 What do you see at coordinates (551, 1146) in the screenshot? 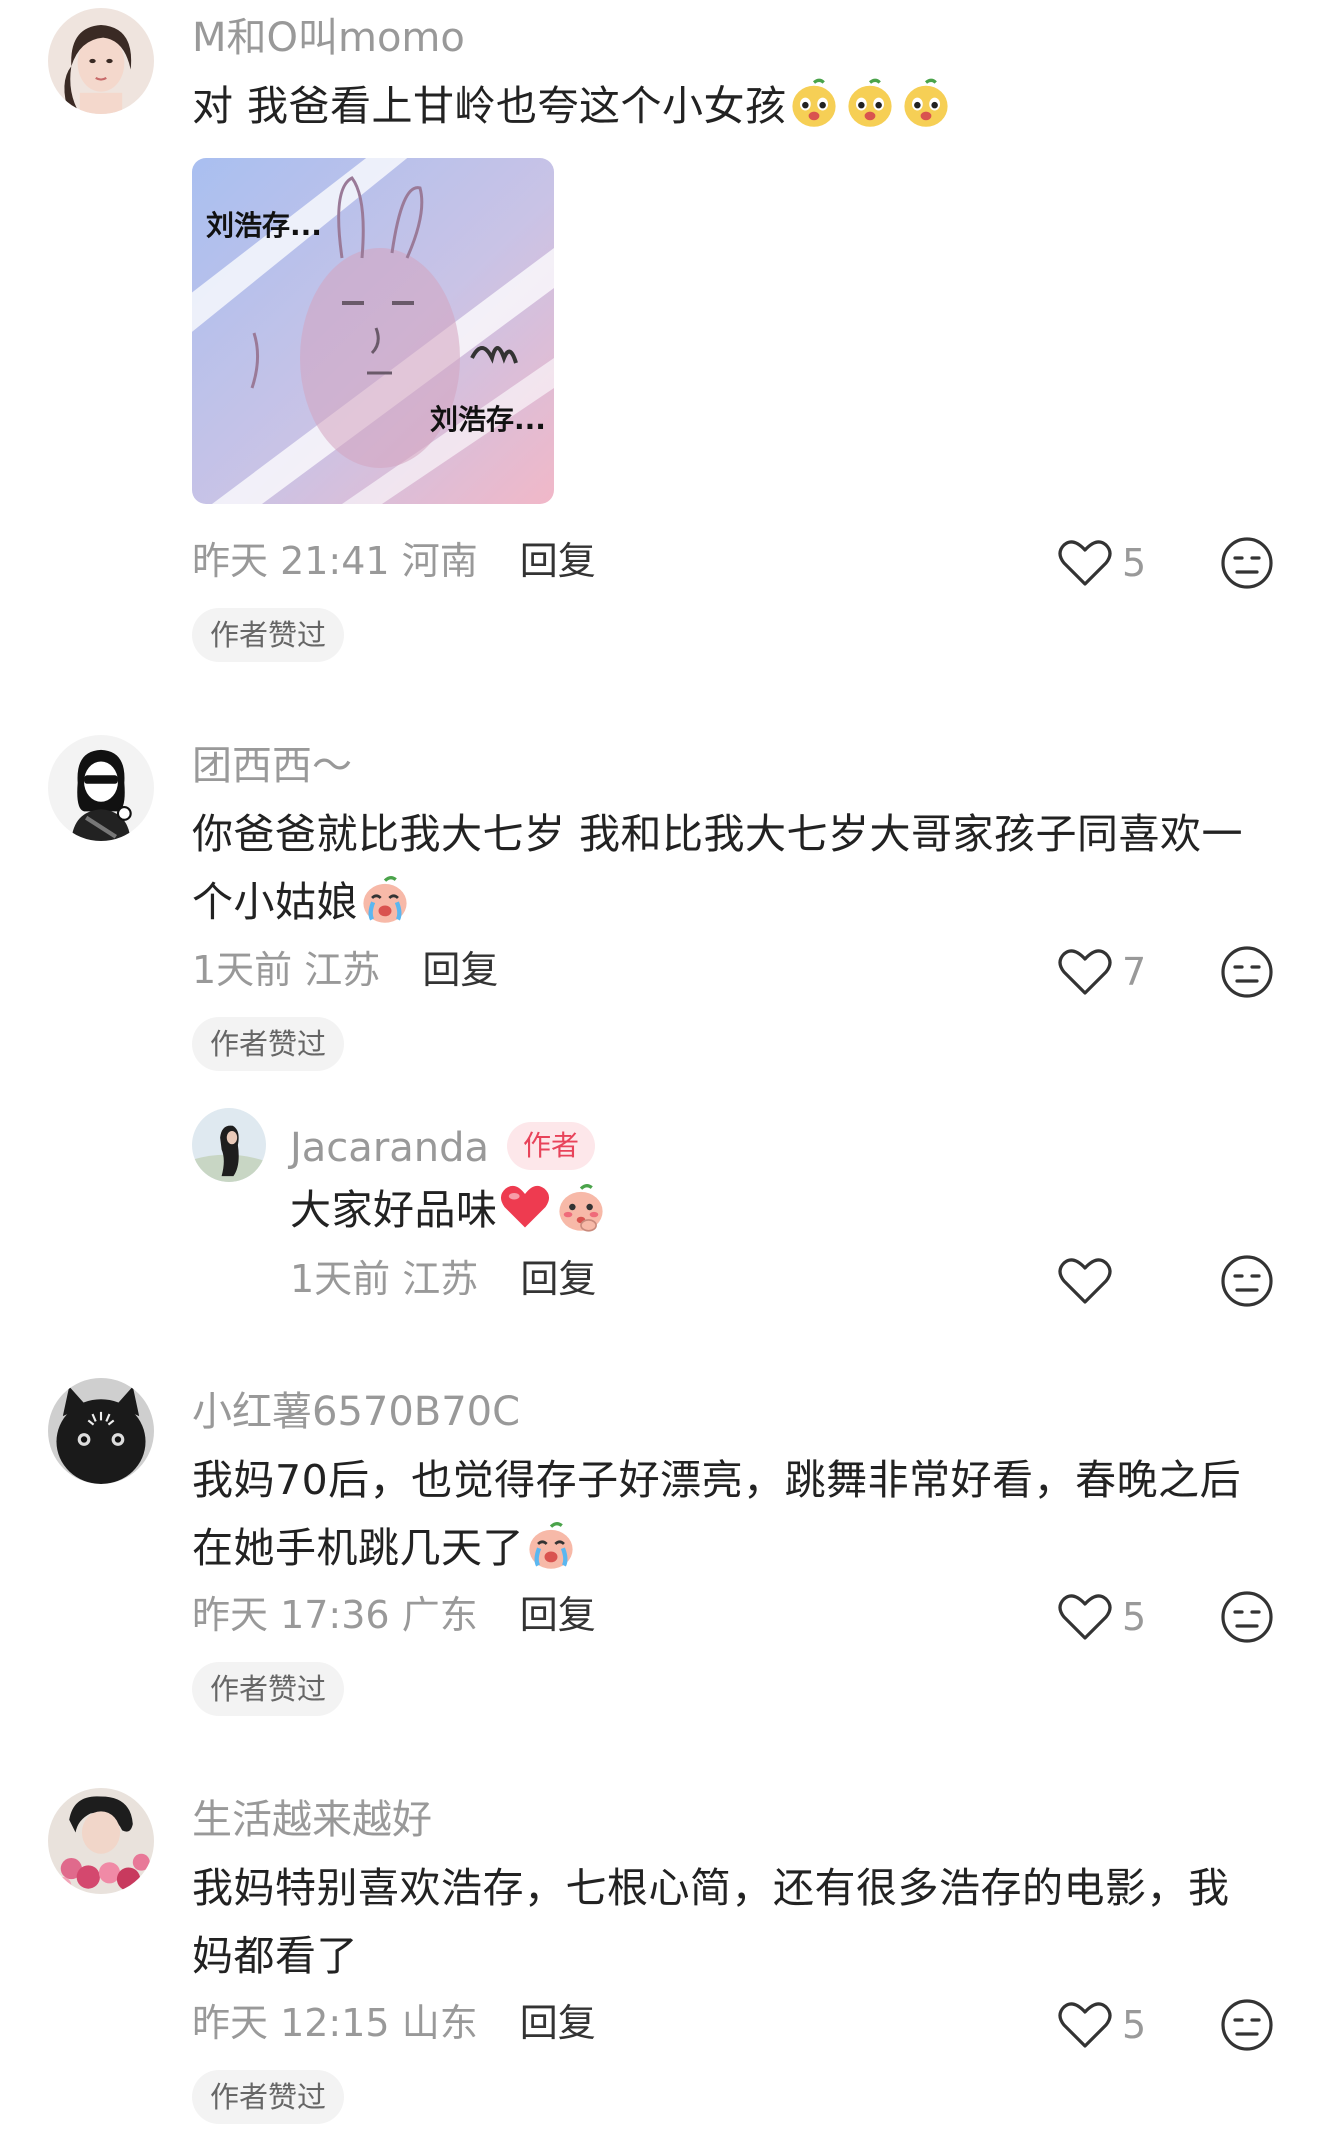
I see `author-tag: 作者` at bounding box center [551, 1146].